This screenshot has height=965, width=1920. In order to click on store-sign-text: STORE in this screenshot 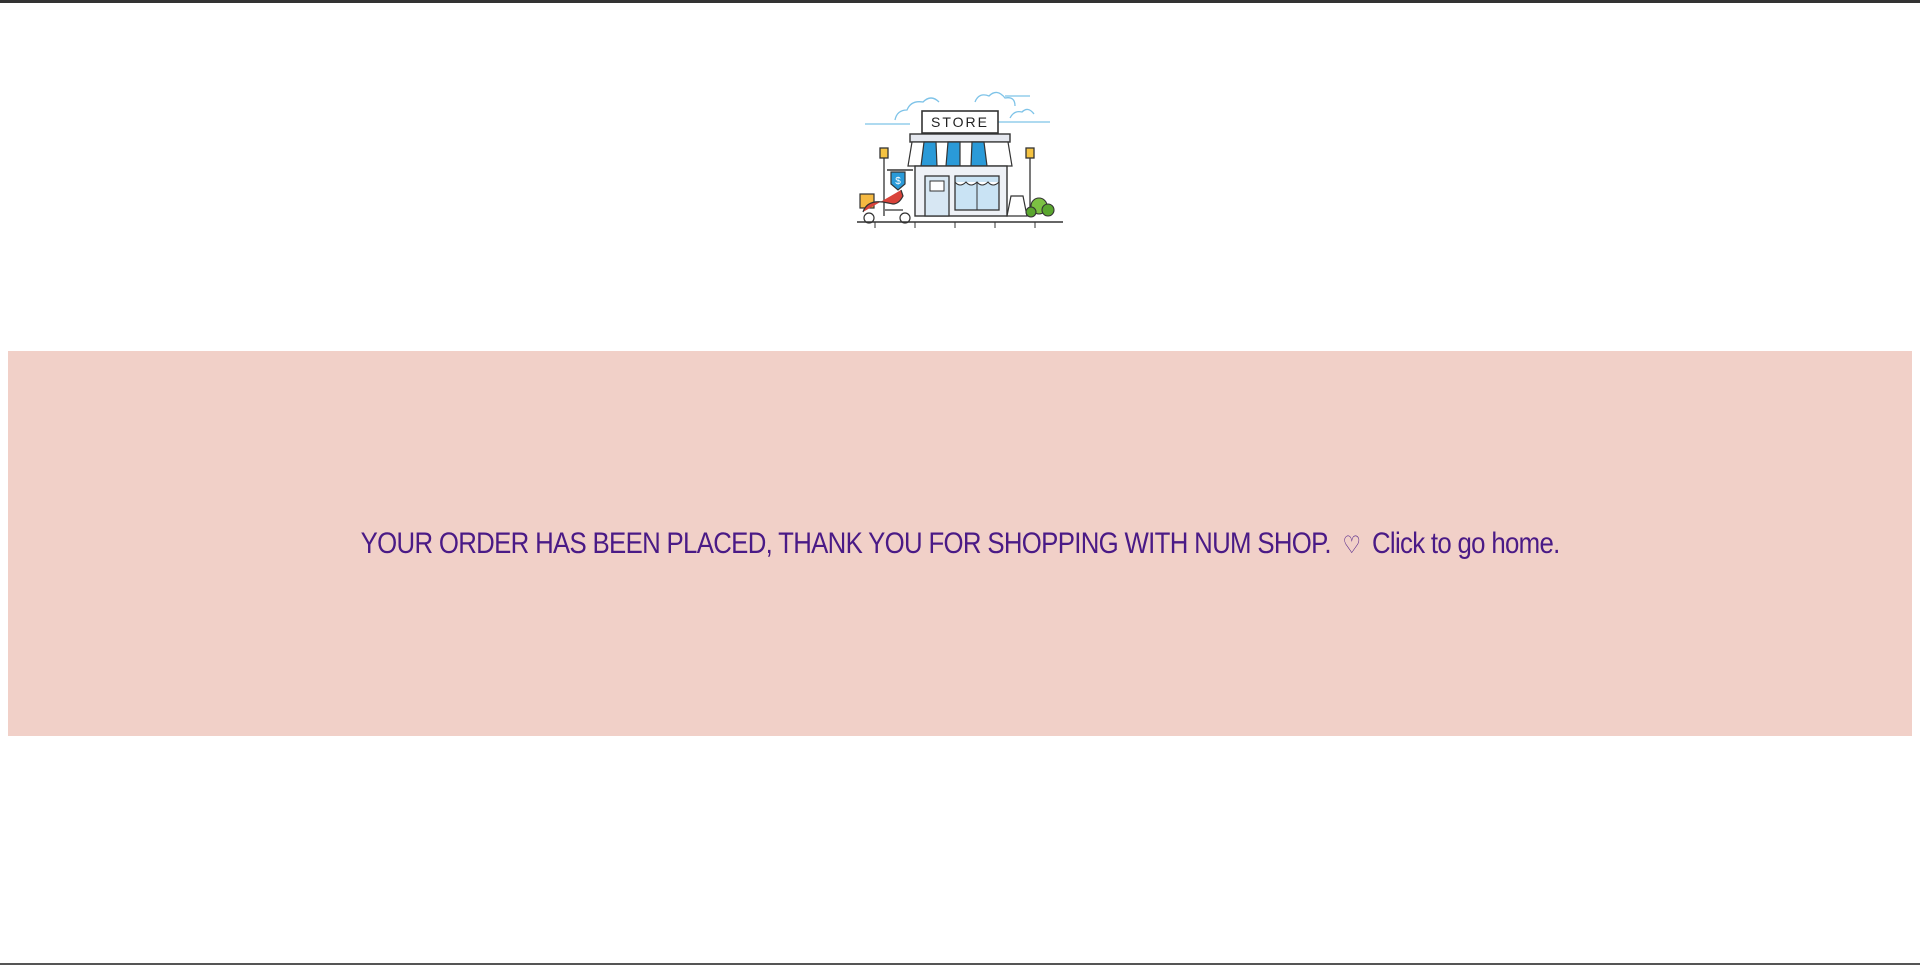, I will do `click(960, 122)`.